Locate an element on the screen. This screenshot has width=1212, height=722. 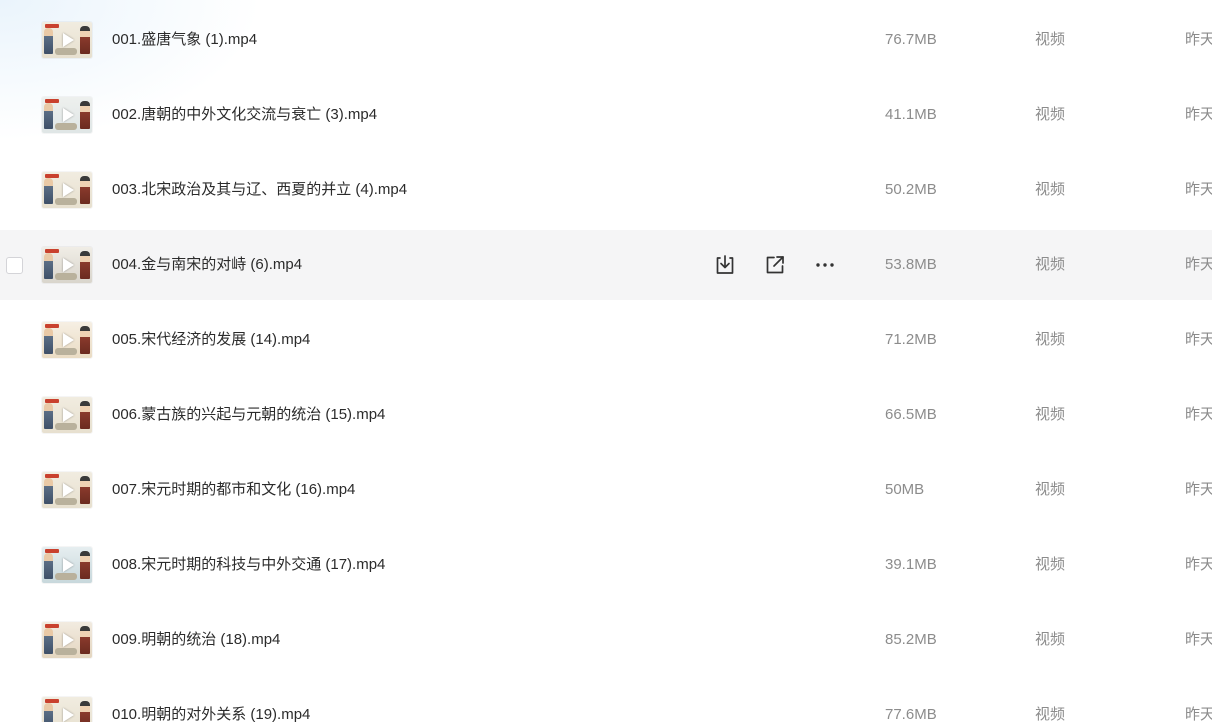
file-row: 008.宋元时期的科技与中外交通 (17).mp4 39.1MB 视频 昨天 is located at coordinates (606, 565).